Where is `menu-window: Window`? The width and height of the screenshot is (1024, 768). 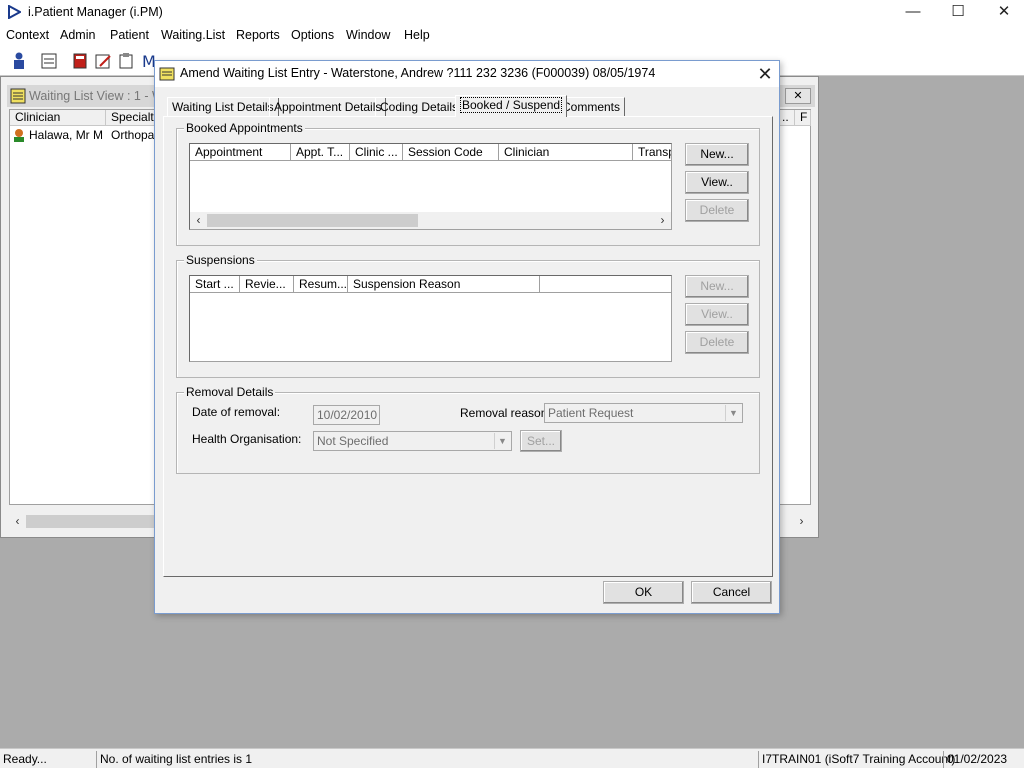
menu-window: Window is located at coordinates (368, 35).